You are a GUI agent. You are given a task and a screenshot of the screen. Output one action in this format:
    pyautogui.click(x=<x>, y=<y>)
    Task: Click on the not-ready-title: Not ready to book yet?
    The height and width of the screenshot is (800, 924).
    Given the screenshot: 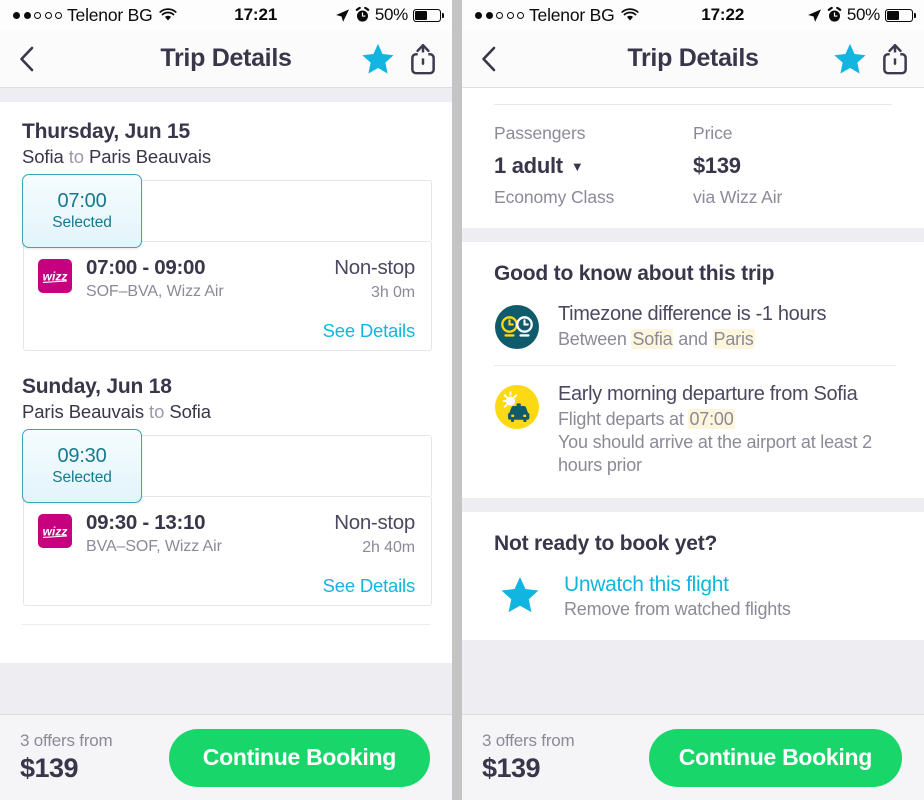 What is the action you would take?
    pyautogui.click(x=606, y=544)
    